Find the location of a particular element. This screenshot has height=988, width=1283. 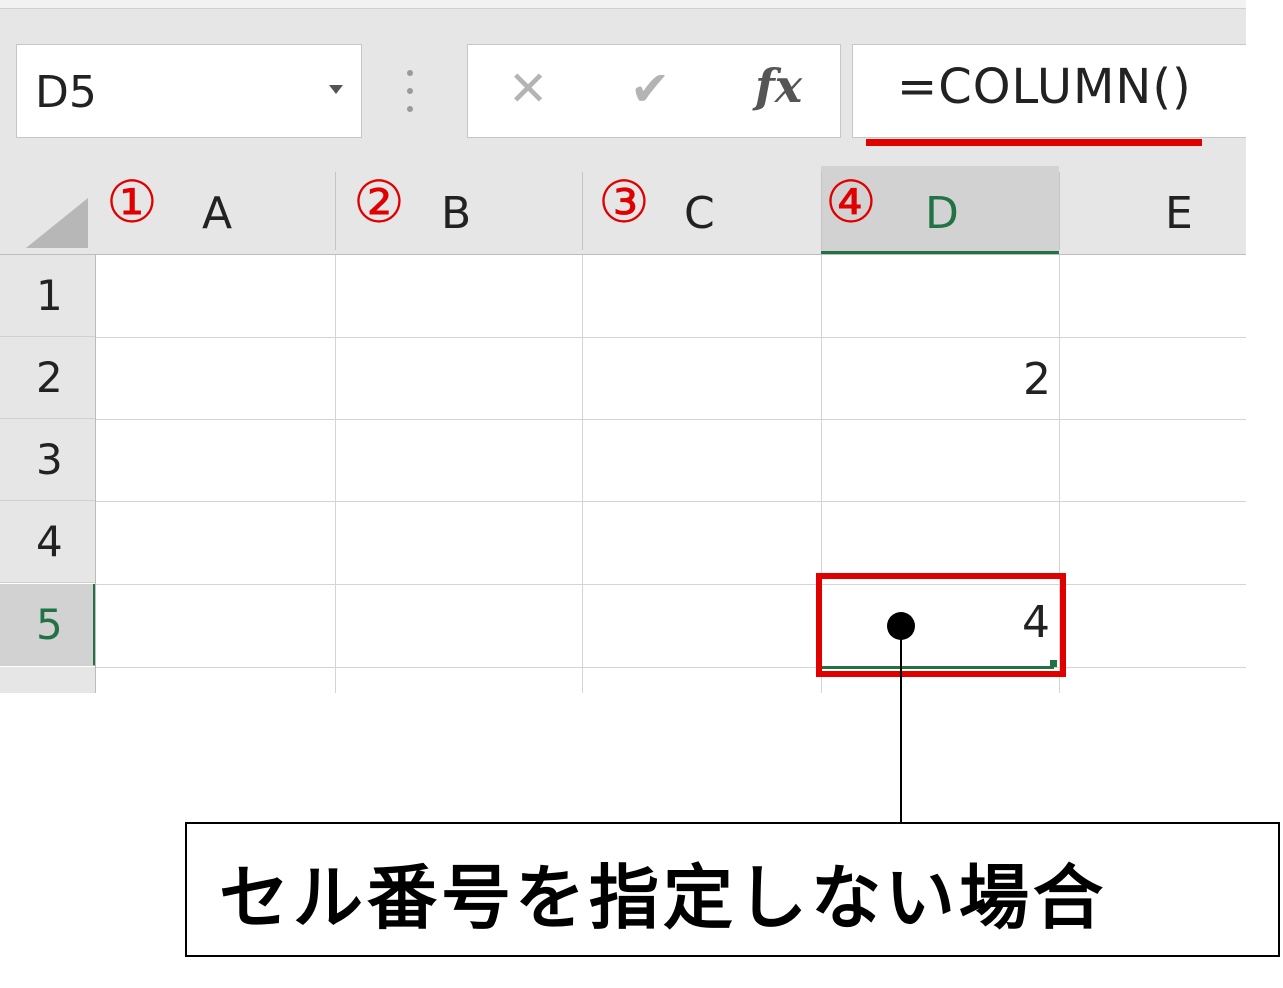

callout-leader-line is located at coordinates (901, 731).